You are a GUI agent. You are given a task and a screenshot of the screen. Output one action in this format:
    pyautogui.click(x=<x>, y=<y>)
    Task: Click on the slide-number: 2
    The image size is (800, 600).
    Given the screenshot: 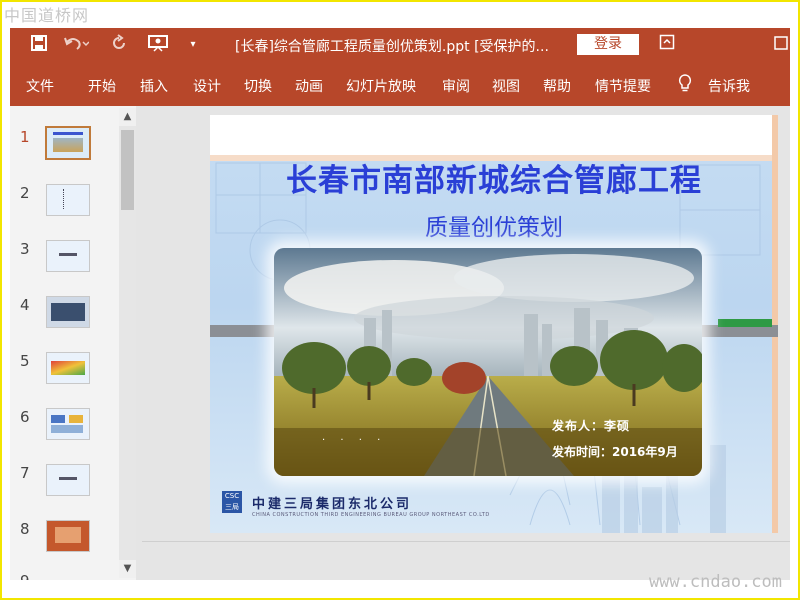 What is the action you would take?
    pyautogui.click(x=25, y=193)
    